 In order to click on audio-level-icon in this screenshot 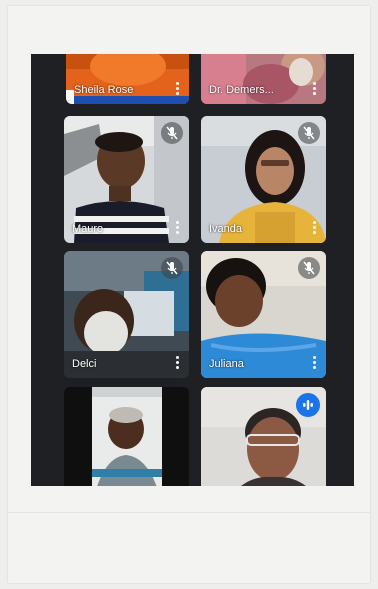, I will do `click(308, 405)`.